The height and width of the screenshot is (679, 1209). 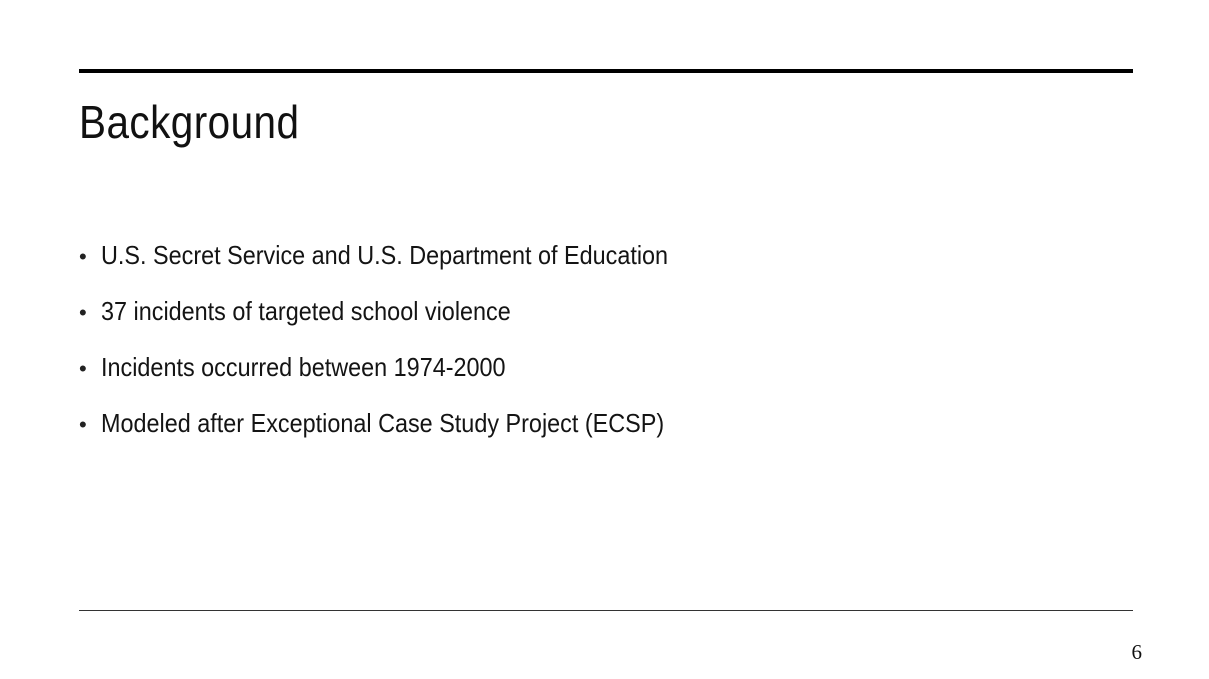 I want to click on bullet-text: 37 incidents of targeted school violence, so click(x=306, y=311).